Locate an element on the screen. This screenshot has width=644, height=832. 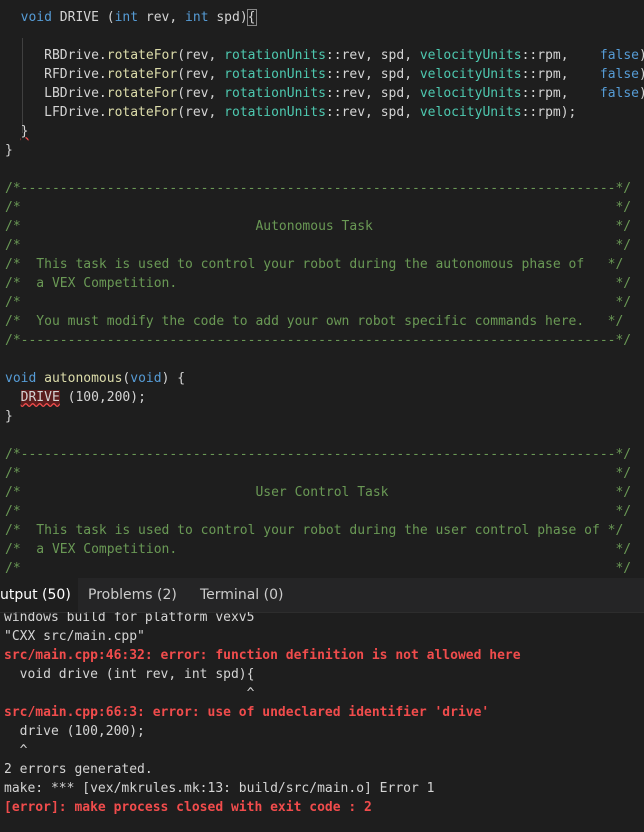
code-token: rev, is located at coordinates (162, 17).